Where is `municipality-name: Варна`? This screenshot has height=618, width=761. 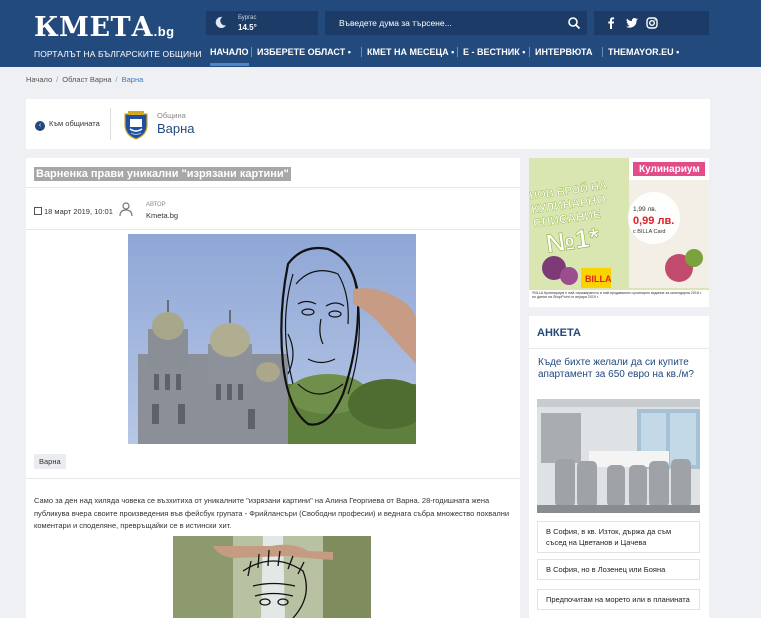
municipality-name: Варна is located at coordinates (176, 128).